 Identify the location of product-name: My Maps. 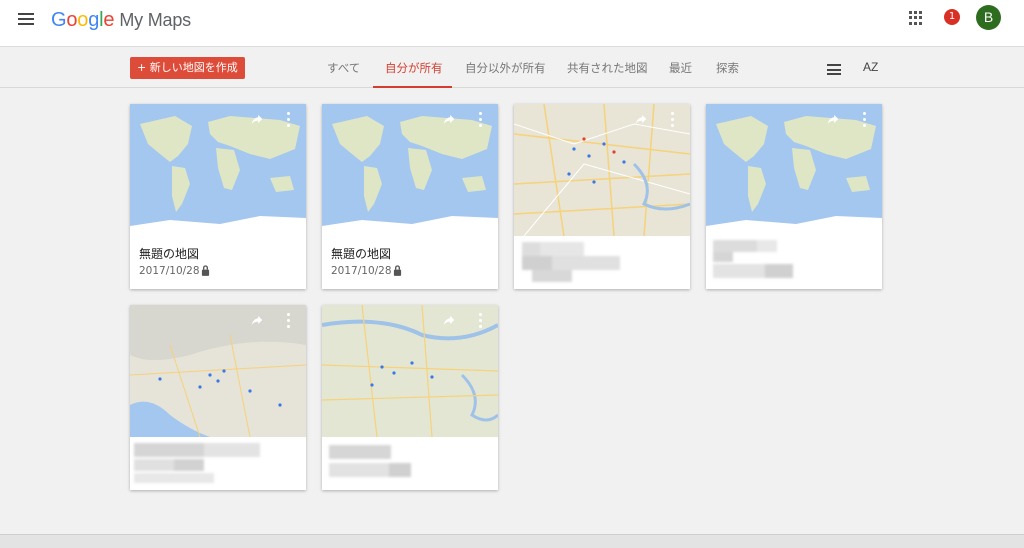
(155, 20).